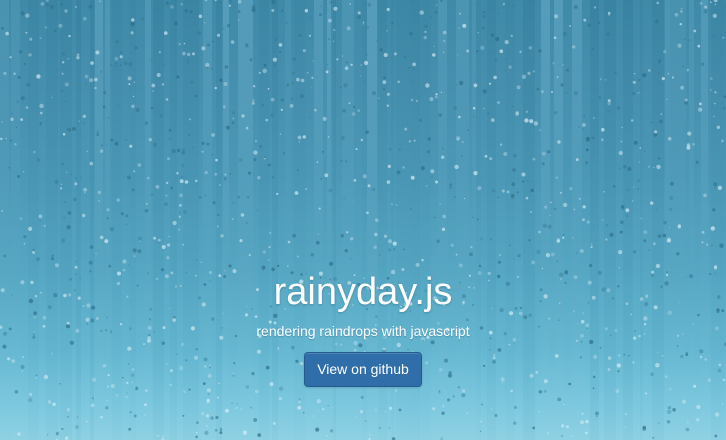 This screenshot has height=440, width=726. I want to click on page-subtitle: rendering raindrops with javascript, so click(363, 331).